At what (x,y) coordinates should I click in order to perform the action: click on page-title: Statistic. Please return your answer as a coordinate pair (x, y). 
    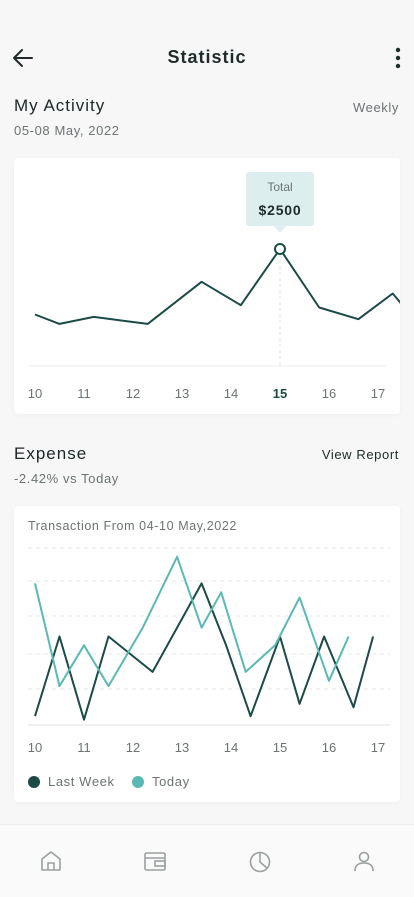
    Looking at the image, I should click on (207, 57).